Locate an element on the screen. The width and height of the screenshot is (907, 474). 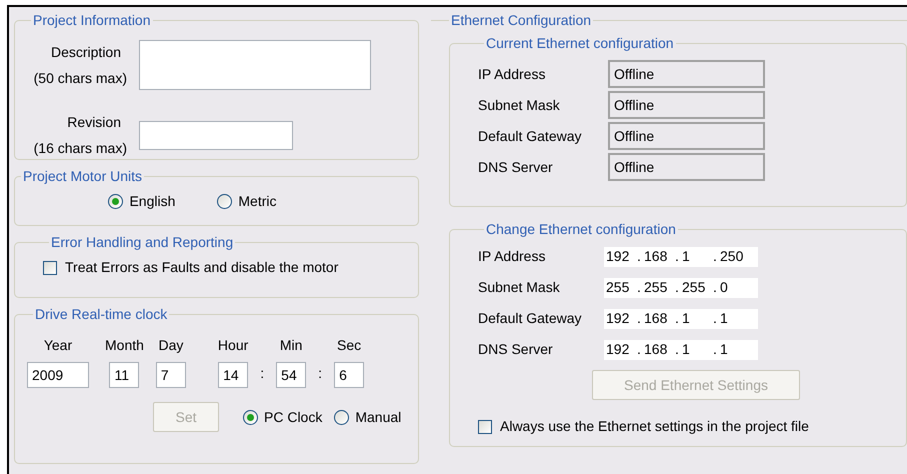
group-title: Drive Real-time clock is located at coordinates (101, 314).